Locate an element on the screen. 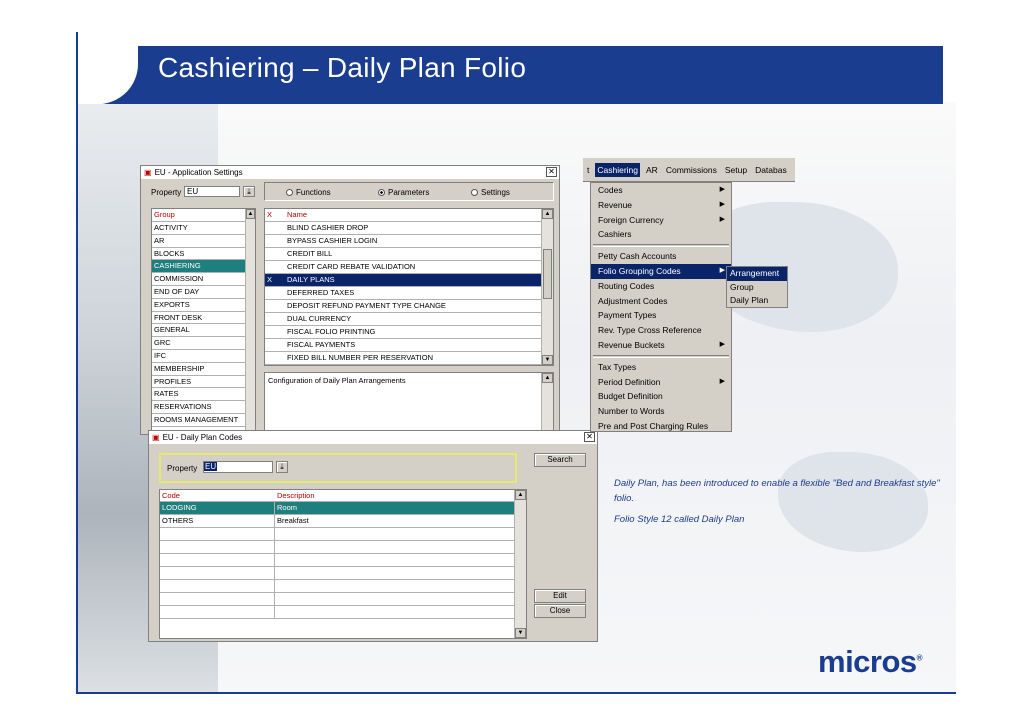 The height and width of the screenshot is (728, 1030). param-name: DUAL CURRENCY is located at coordinates (319, 318).